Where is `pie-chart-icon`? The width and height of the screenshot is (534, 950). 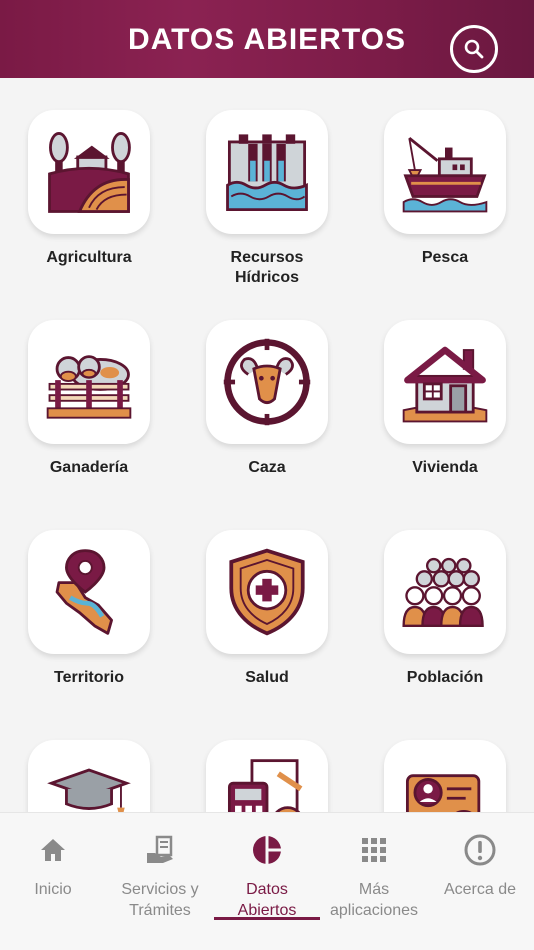
pie-chart-icon is located at coordinates (267, 850).